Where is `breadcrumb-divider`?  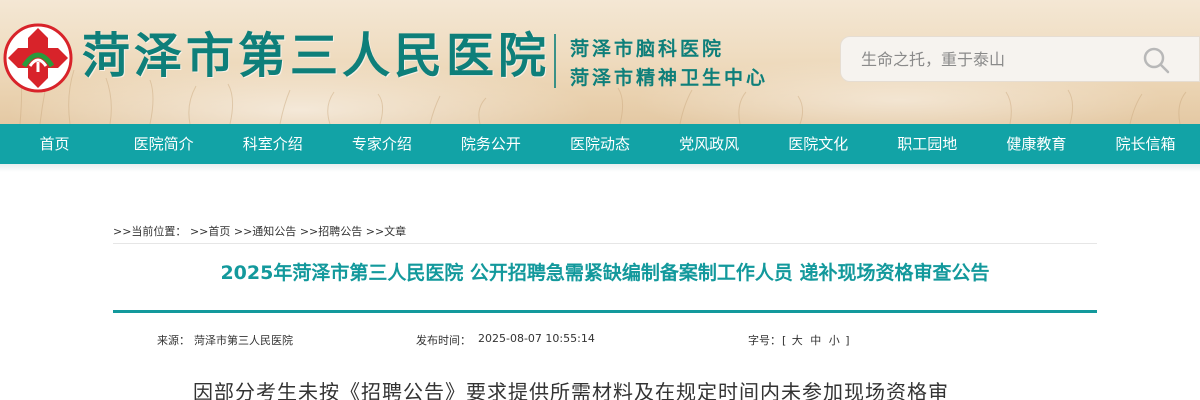 breadcrumb-divider is located at coordinates (605, 243).